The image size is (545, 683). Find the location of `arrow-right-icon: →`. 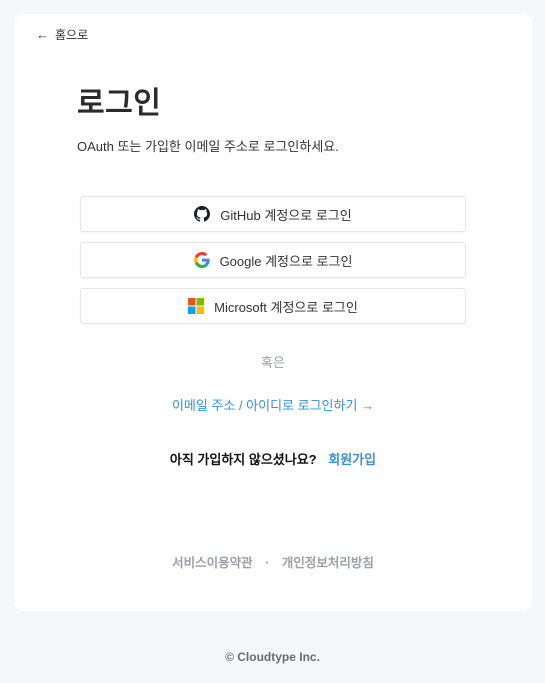

arrow-right-icon: → is located at coordinates (368, 405).